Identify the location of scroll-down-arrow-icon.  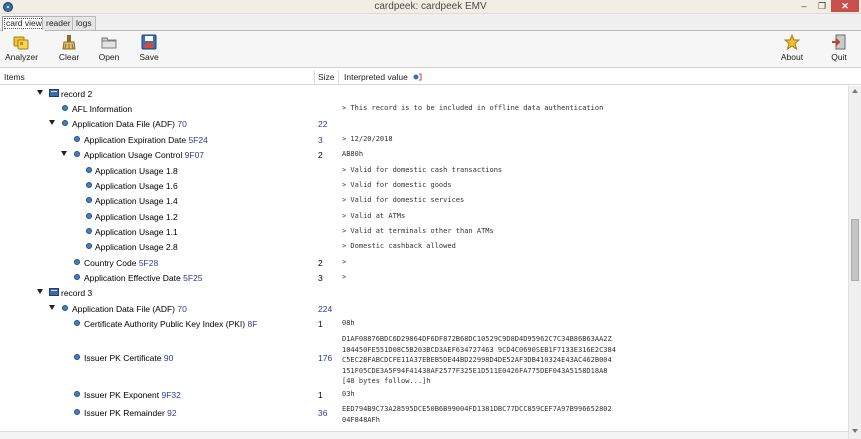
(855, 431).